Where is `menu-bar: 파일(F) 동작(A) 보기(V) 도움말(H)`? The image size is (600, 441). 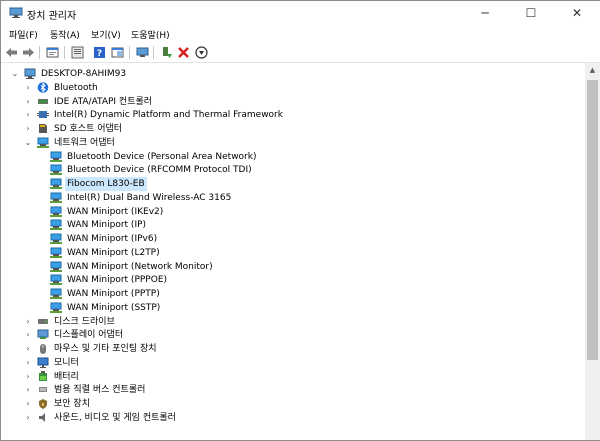
menu-bar: 파일(F) 동작(A) 보기(V) 도움말(H) is located at coordinates (300, 34).